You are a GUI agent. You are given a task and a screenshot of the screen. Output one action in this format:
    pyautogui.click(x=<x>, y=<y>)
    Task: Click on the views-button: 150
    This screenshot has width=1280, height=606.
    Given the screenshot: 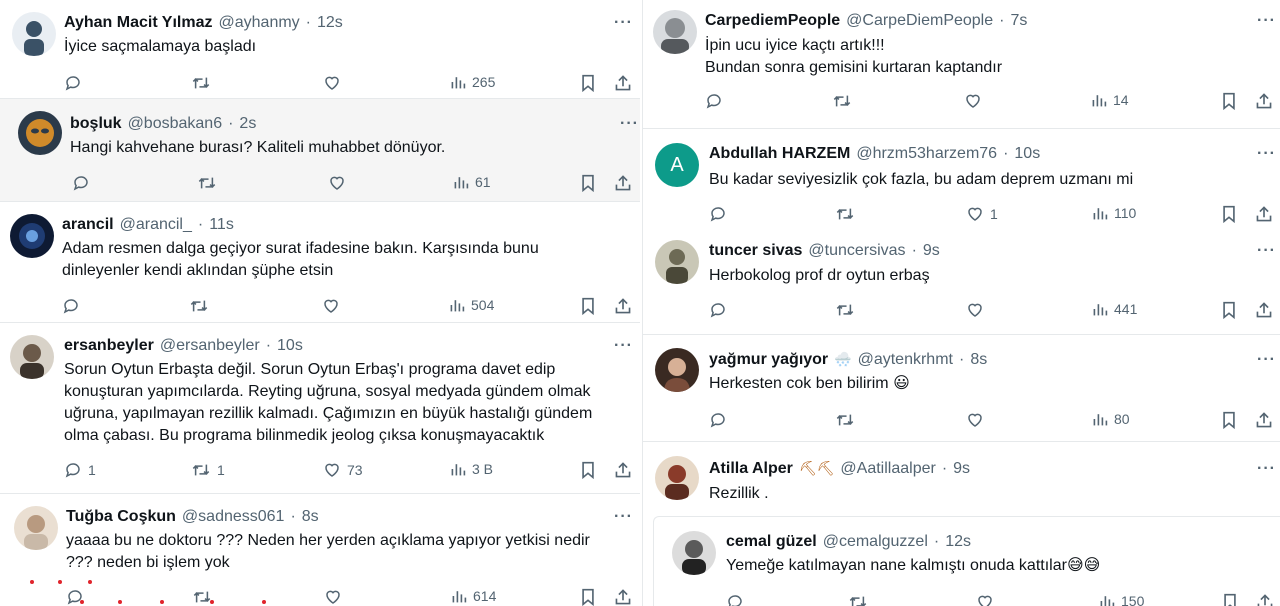 What is the action you would take?
    pyautogui.click(x=1121, y=599)
    